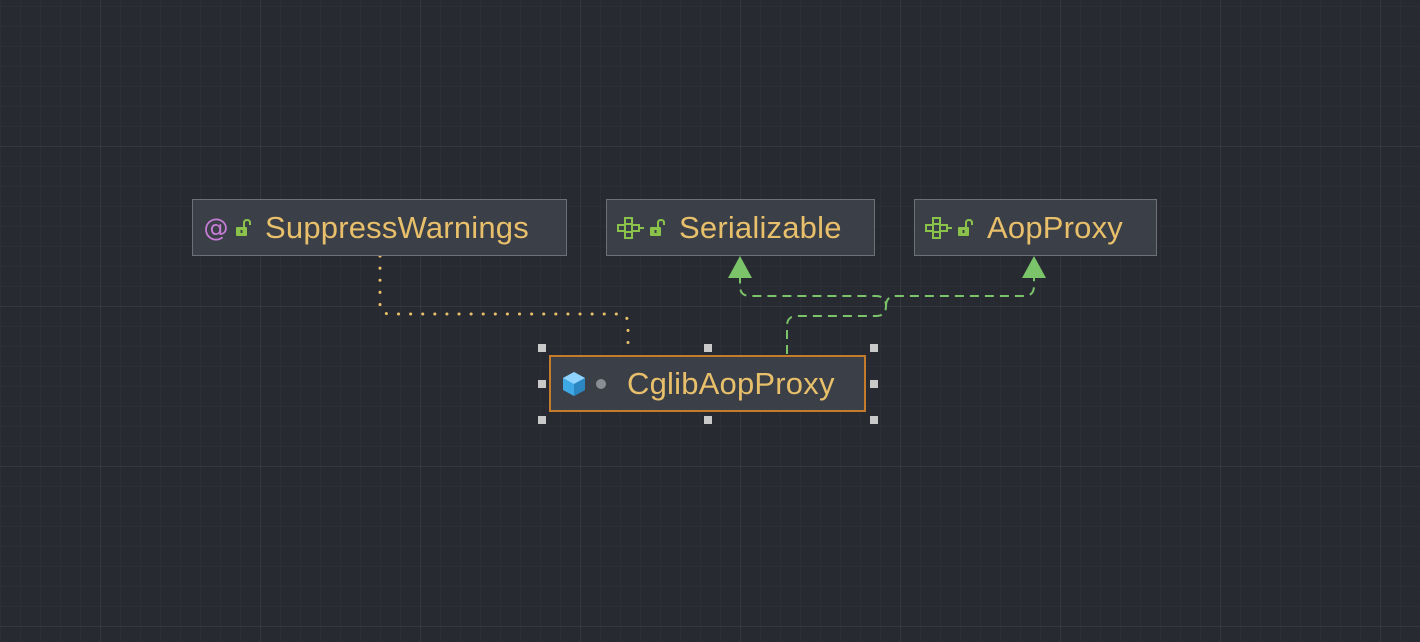  I want to click on annotation-icon: @, so click(216, 228).